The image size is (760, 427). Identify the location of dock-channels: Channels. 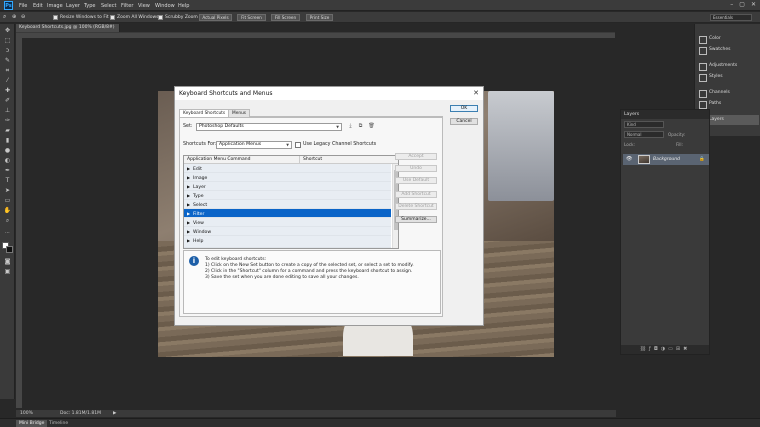
(729, 93).